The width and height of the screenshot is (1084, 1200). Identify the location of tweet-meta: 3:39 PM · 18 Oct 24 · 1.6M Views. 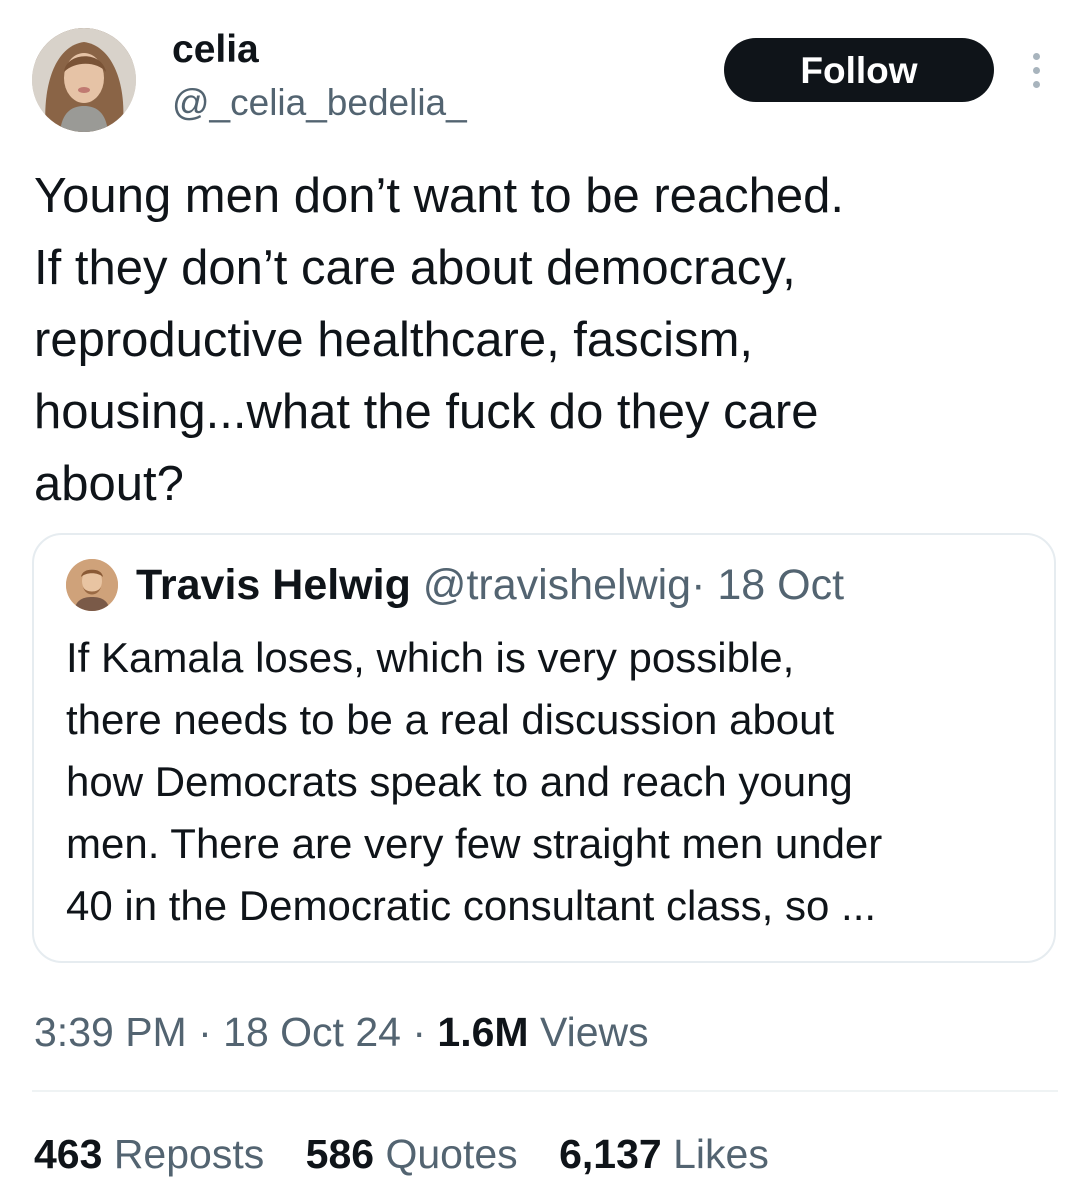
(341, 1032).